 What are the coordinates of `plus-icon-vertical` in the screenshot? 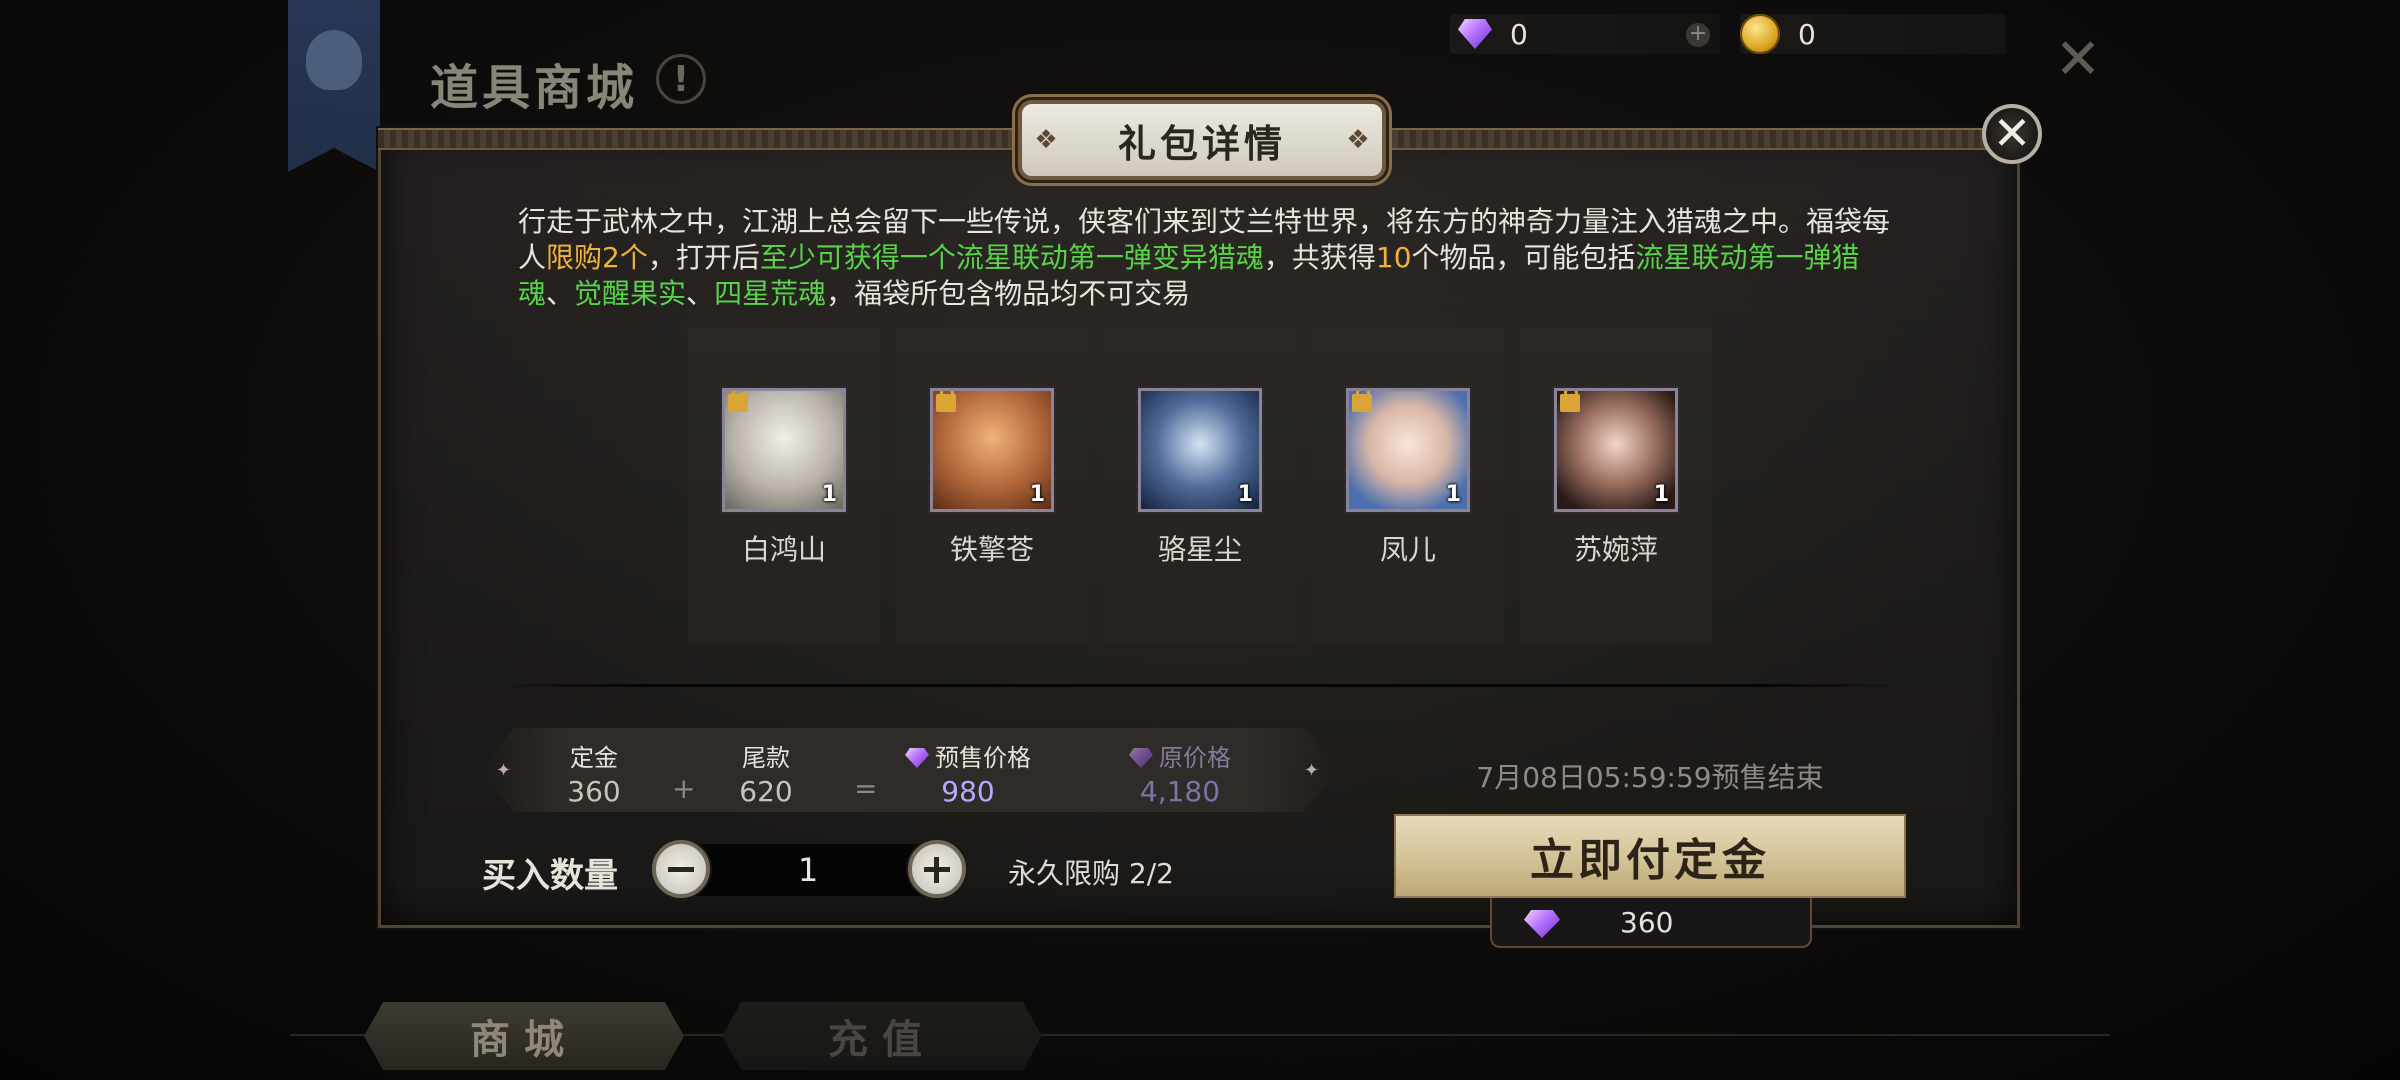 It's located at (936, 870).